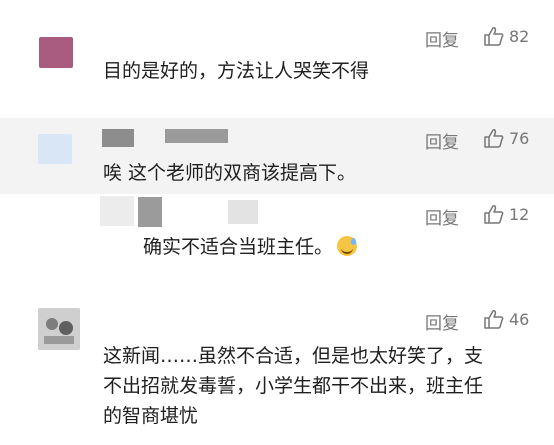  Describe the element at coordinates (519, 138) in the screenshot. I see `like-count: 76` at that location.